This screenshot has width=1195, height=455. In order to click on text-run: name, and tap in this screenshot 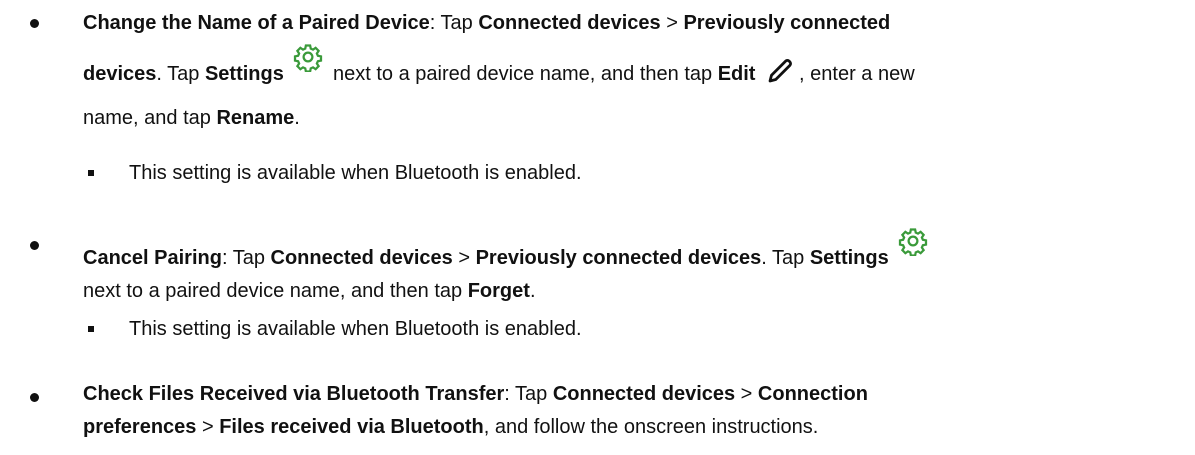, I will do `click(150, 118)`.